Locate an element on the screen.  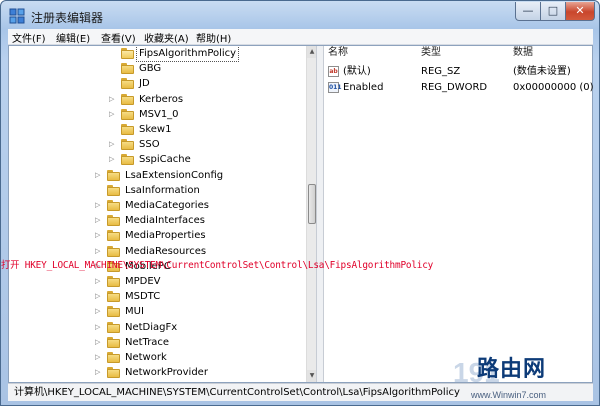
value-data: 0x00000000 (0) is located at coordinates (553, 87).